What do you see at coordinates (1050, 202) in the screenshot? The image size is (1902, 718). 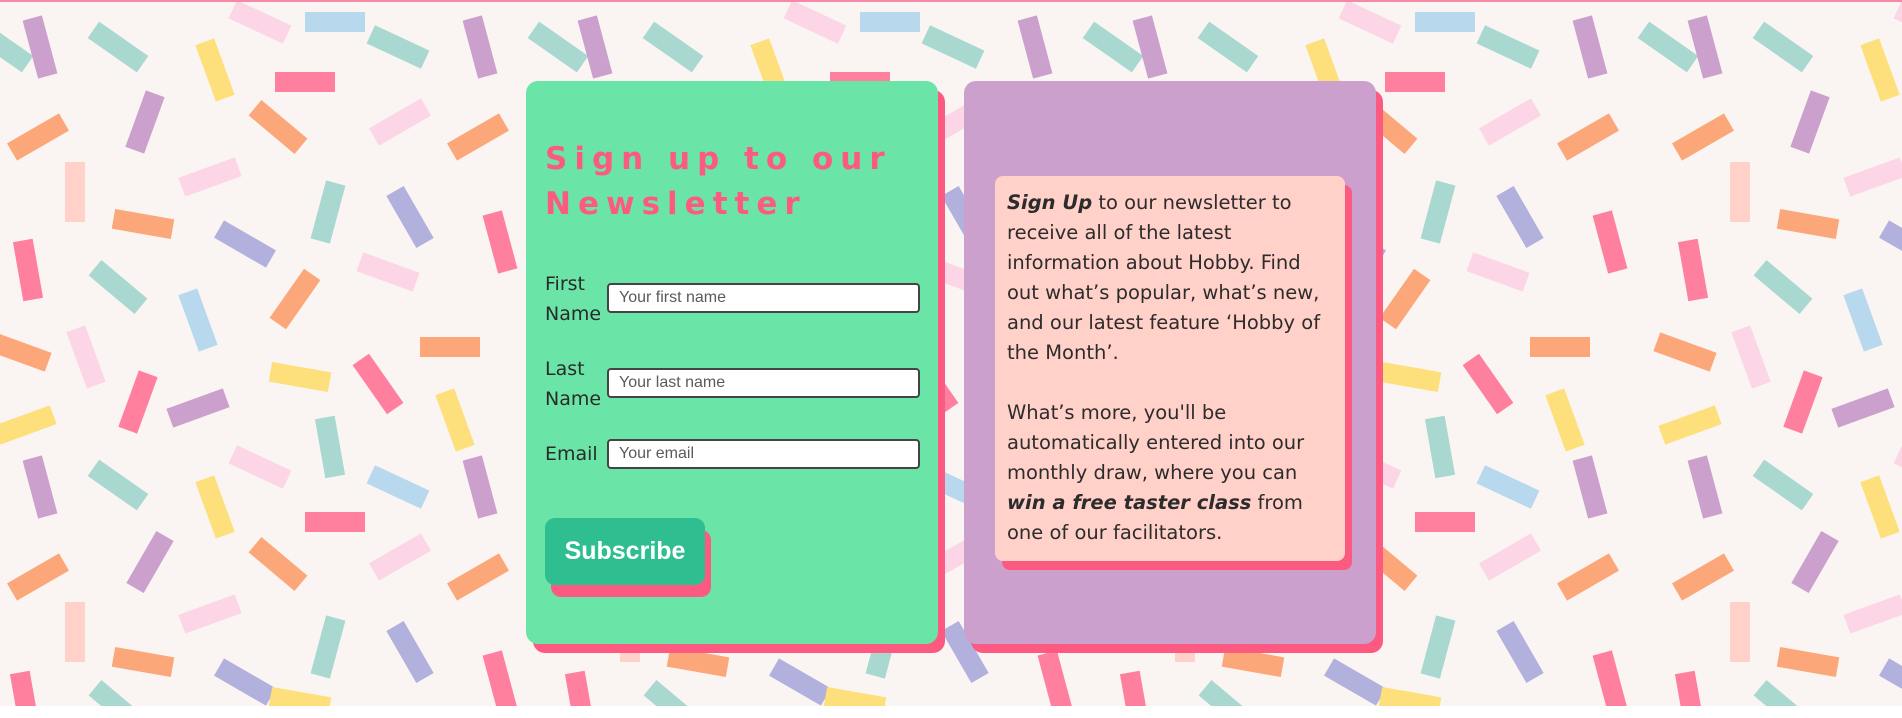 I see `sign-up-emphasis: Sign Up` at bounding box center [1050, 202].